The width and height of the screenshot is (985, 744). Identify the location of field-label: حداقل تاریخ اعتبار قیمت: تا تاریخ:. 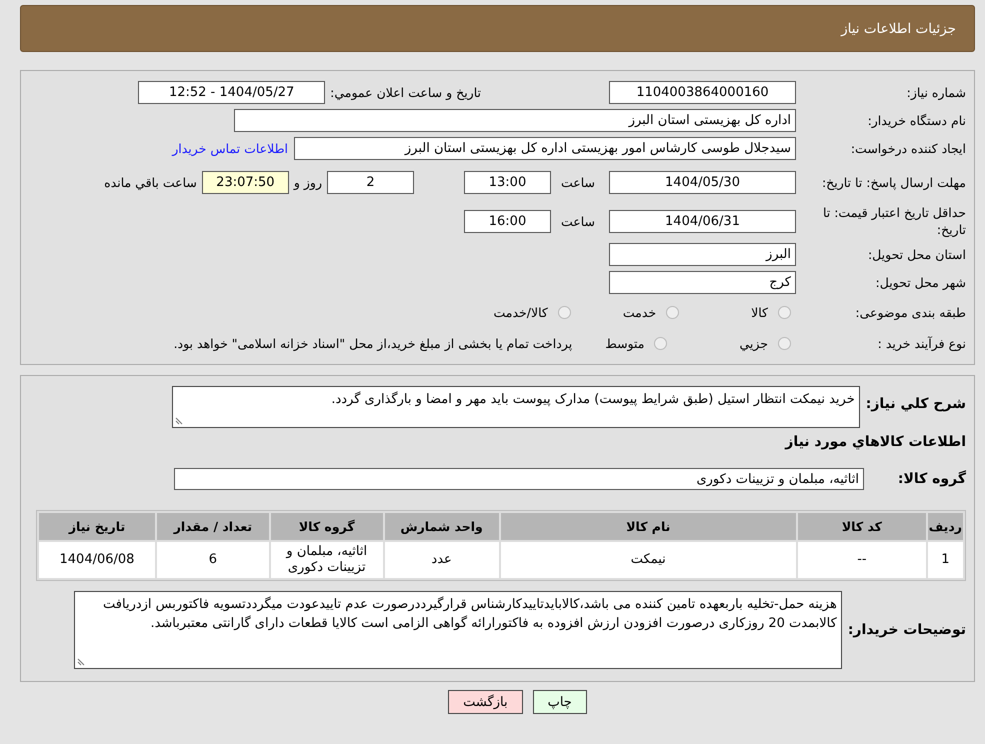
(894, 221).